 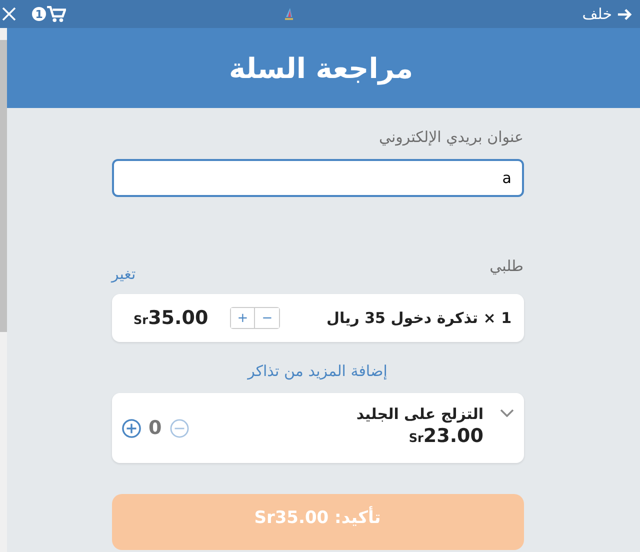 I want to click on item-title: التزلج على الجليد, so click(x=420, y=414).